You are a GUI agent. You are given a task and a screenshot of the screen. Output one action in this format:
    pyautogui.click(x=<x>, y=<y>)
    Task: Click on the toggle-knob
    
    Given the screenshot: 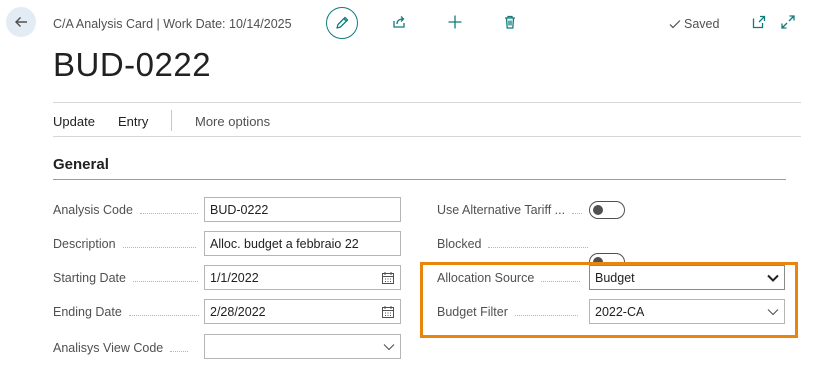 What is the action you would take?
    pyautogui.click(x=598, y=209)
    